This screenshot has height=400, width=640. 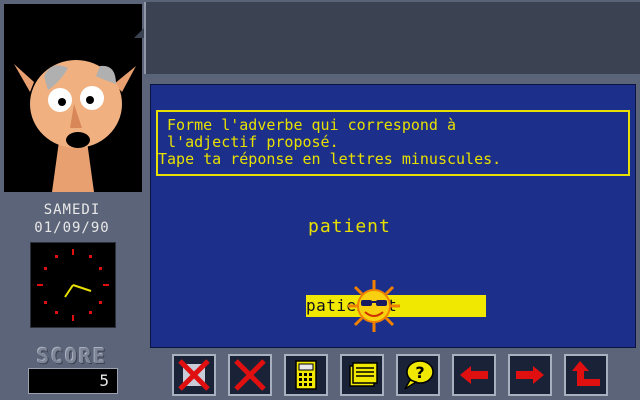 I want to click on notepad-button, so click(x=362, y=375).